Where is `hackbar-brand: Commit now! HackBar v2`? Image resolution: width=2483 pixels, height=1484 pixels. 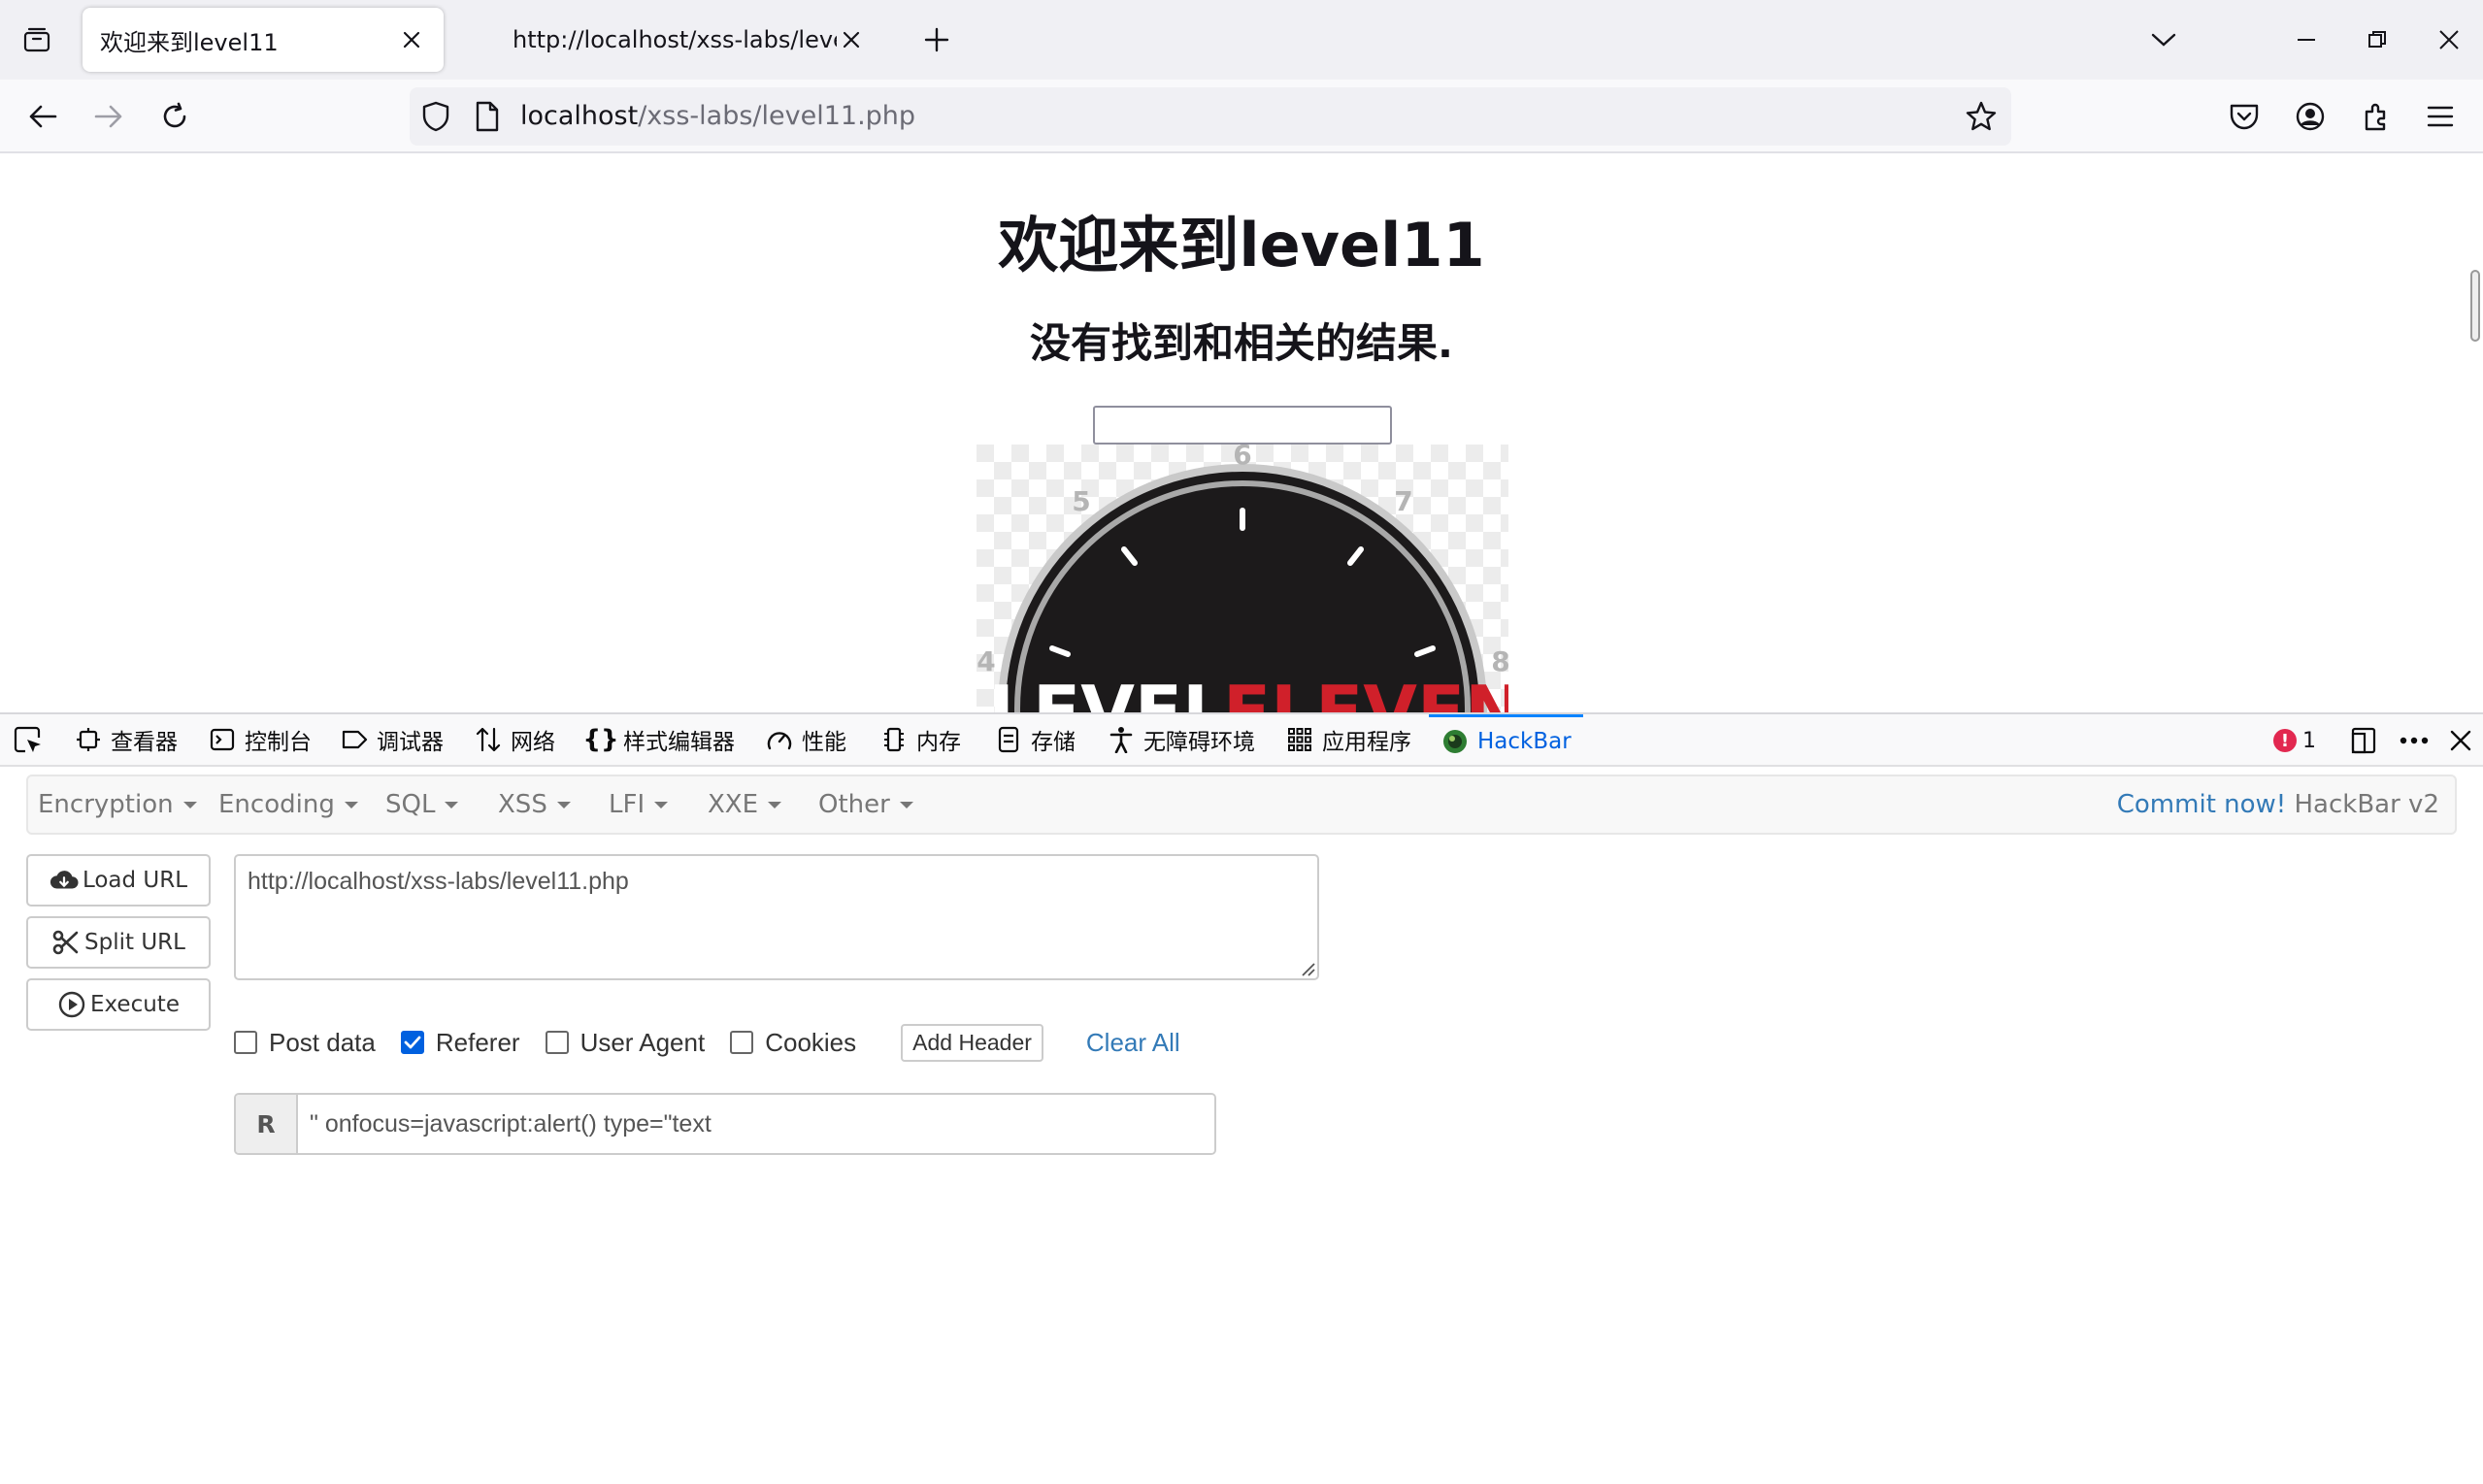 hackbar-brand: Commit now! HackBar v2 is located at coordinates (2278, 804).